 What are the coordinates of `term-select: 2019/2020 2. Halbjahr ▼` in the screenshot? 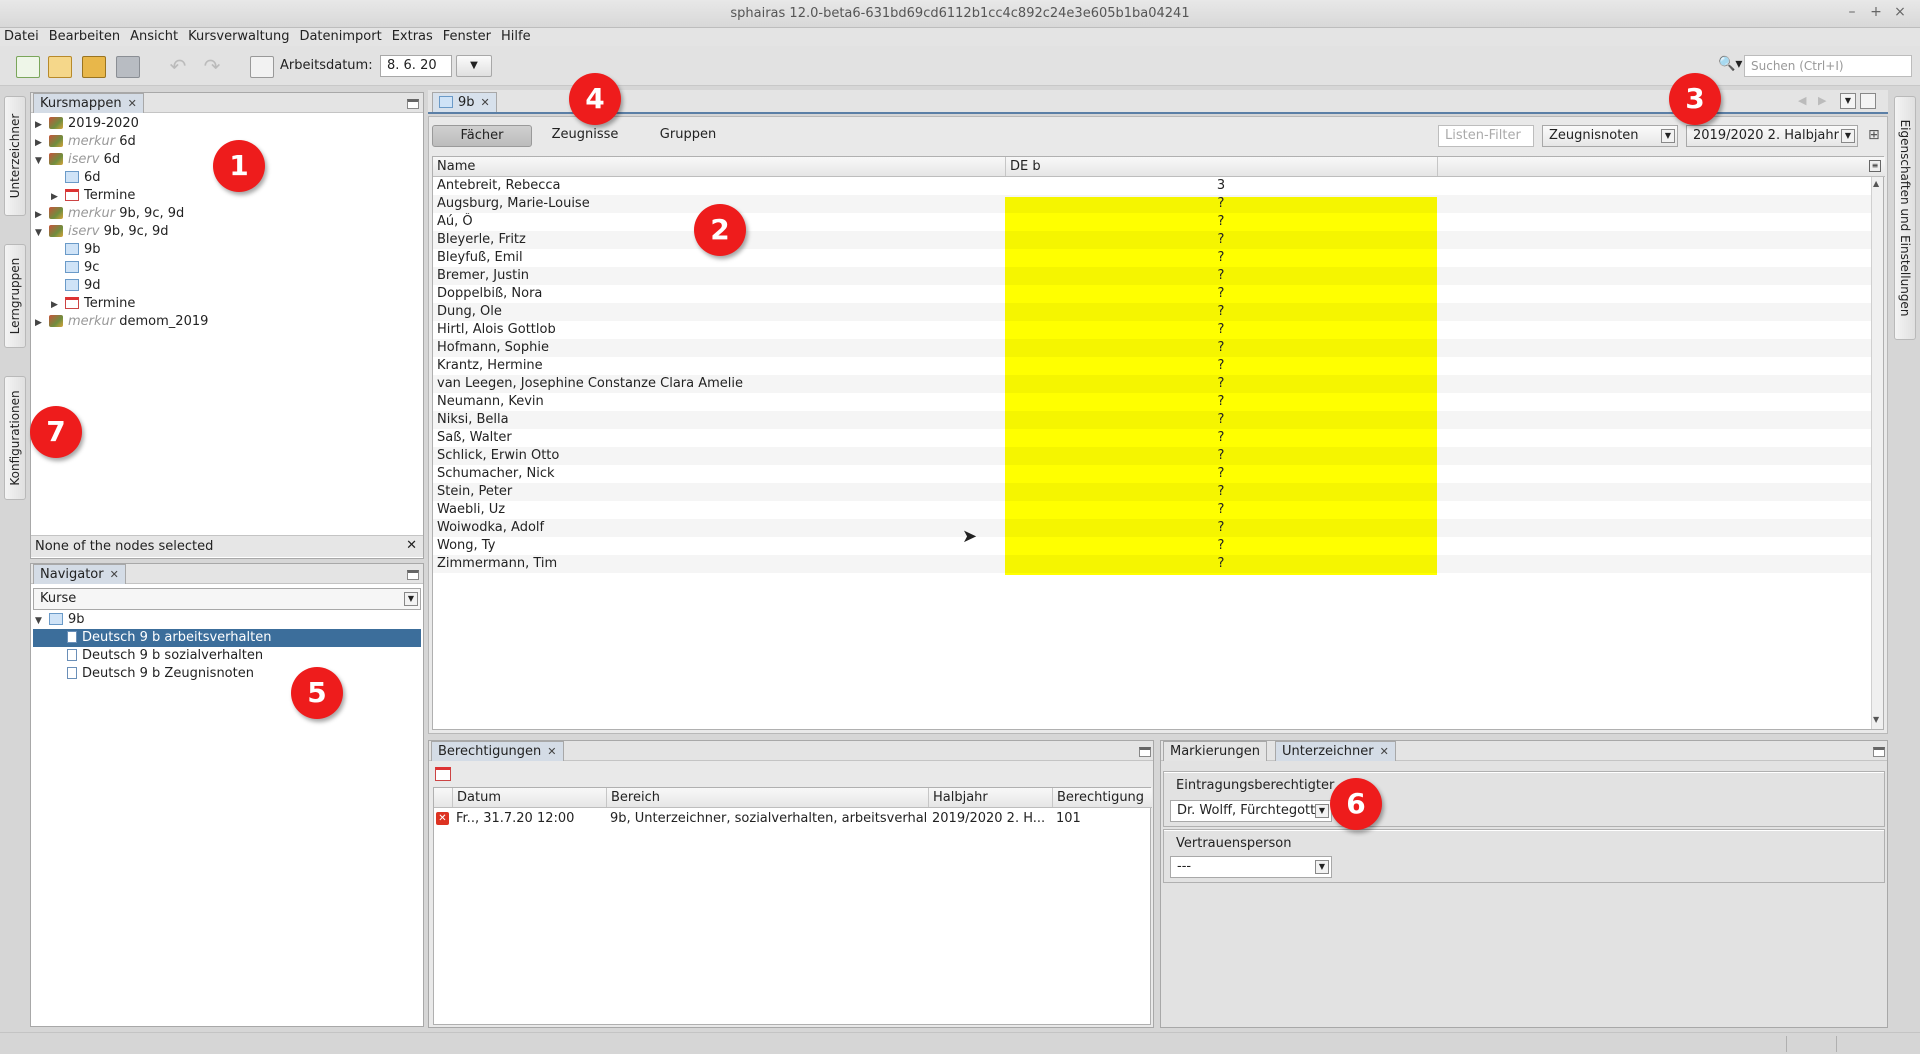 It's located at (1772, 136).